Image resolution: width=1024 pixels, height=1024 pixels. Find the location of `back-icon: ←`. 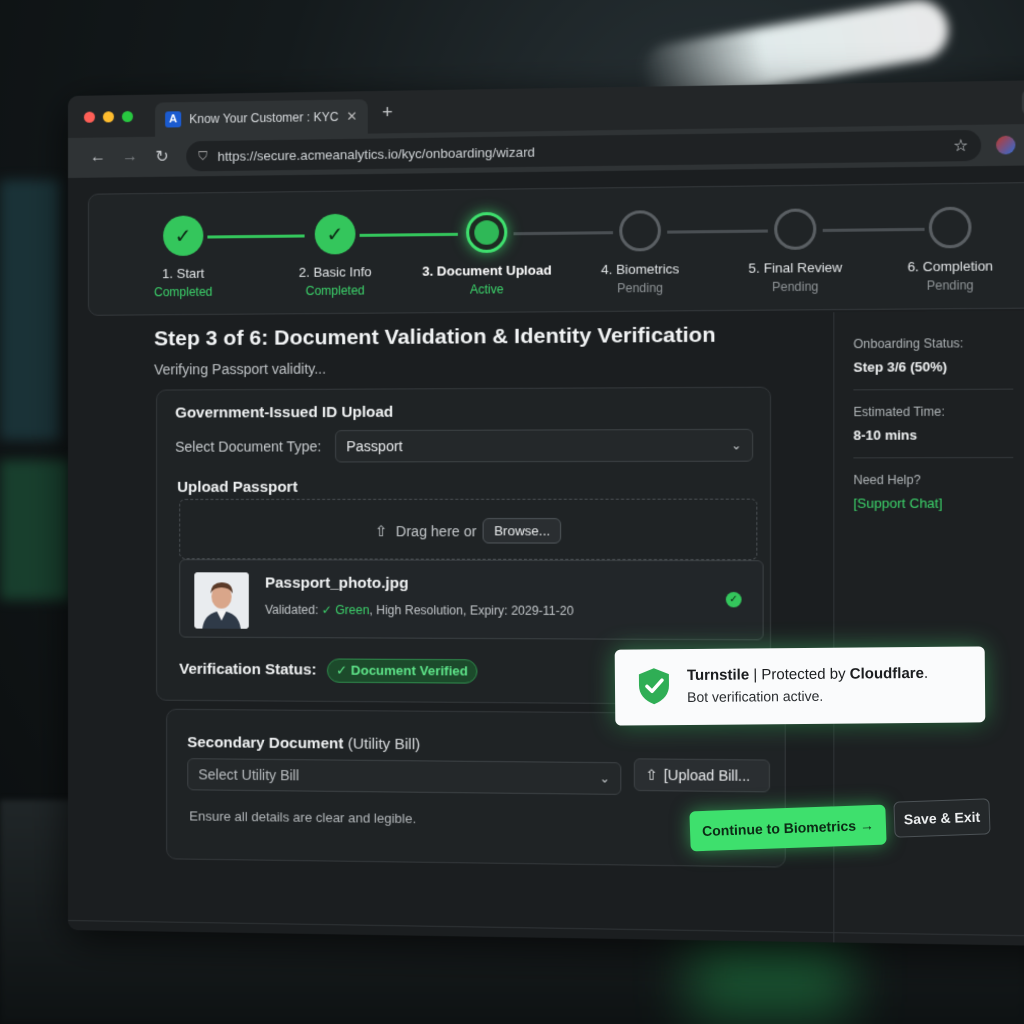

back-icon: ← is located at coordinates (98, 157).